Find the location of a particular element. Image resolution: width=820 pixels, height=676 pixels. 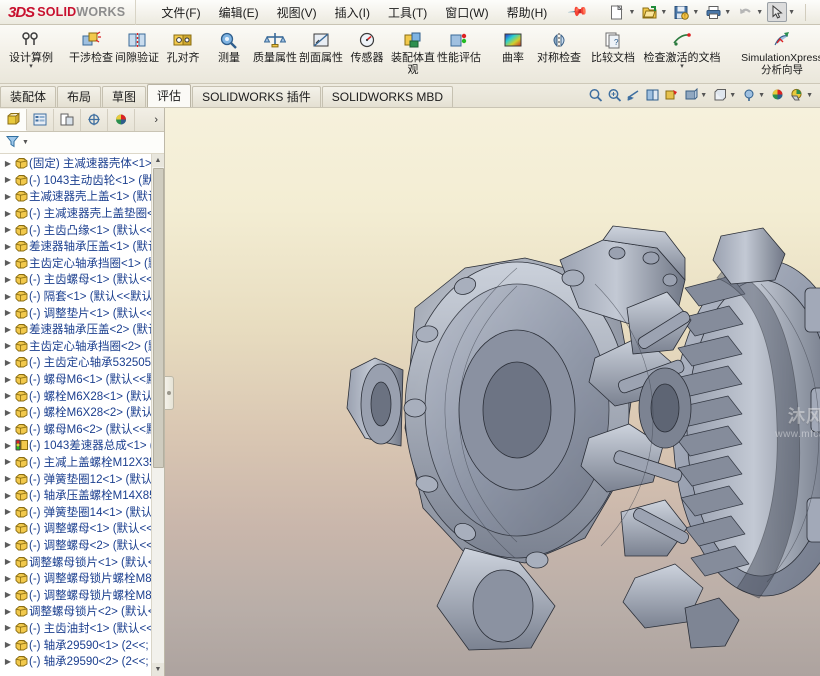

tree-item: ▶ (固定) 主减速器壳体<1> is located at coordinates (82, 163).